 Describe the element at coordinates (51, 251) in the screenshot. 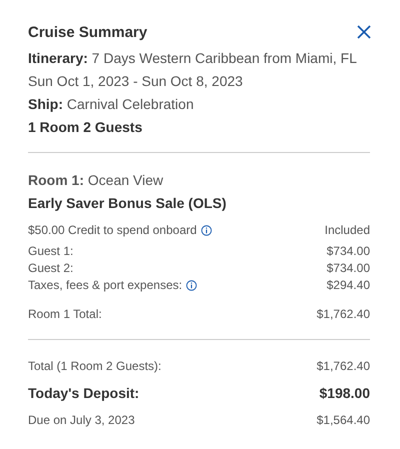

I see `line-item-label: Guest 1:` at that location.